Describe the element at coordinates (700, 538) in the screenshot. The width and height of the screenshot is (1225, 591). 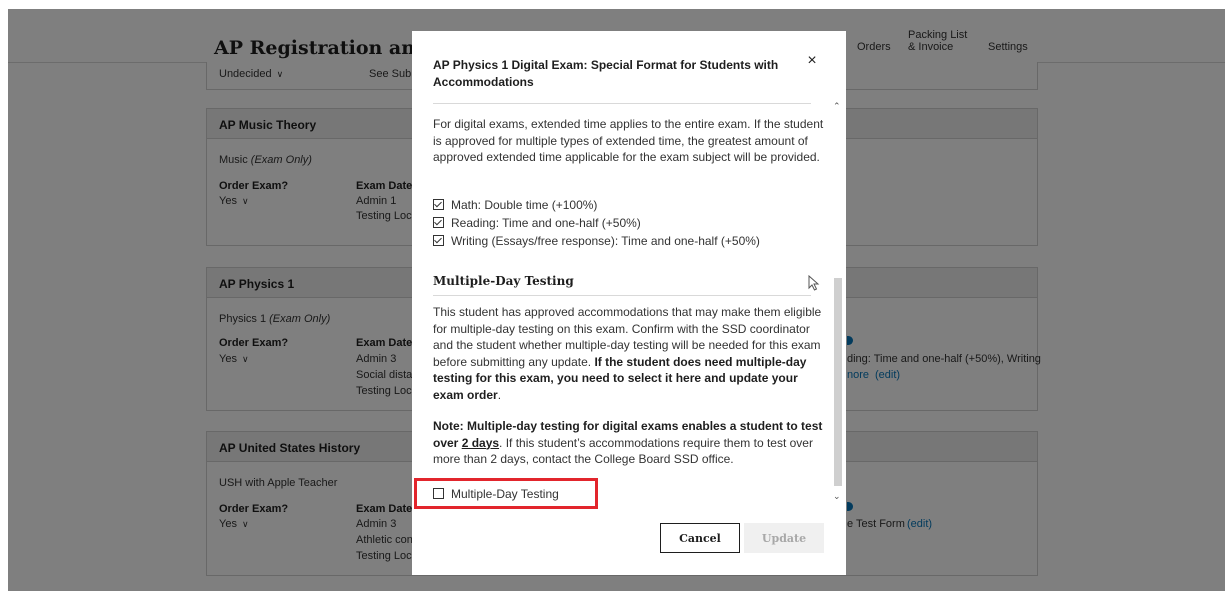
I see `cancel-button: Cancel` at that location.